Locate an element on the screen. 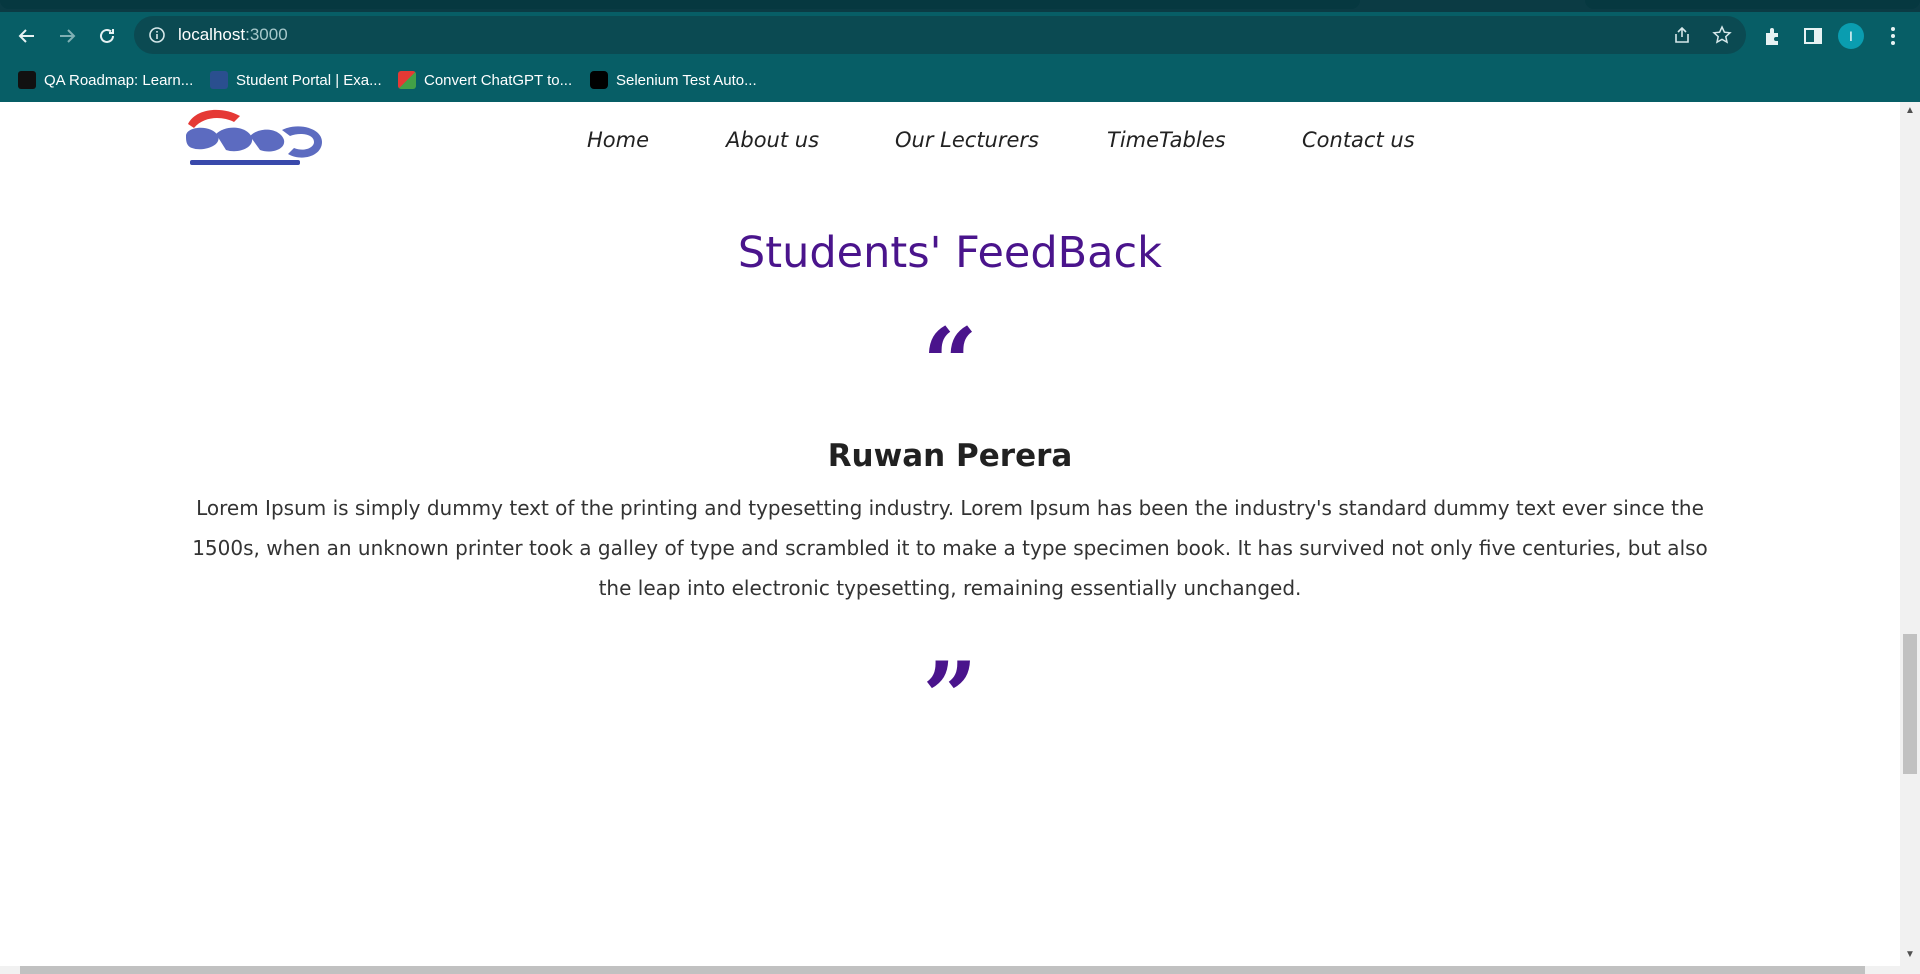  url-host: localhost is located at coordinates (212, 34).